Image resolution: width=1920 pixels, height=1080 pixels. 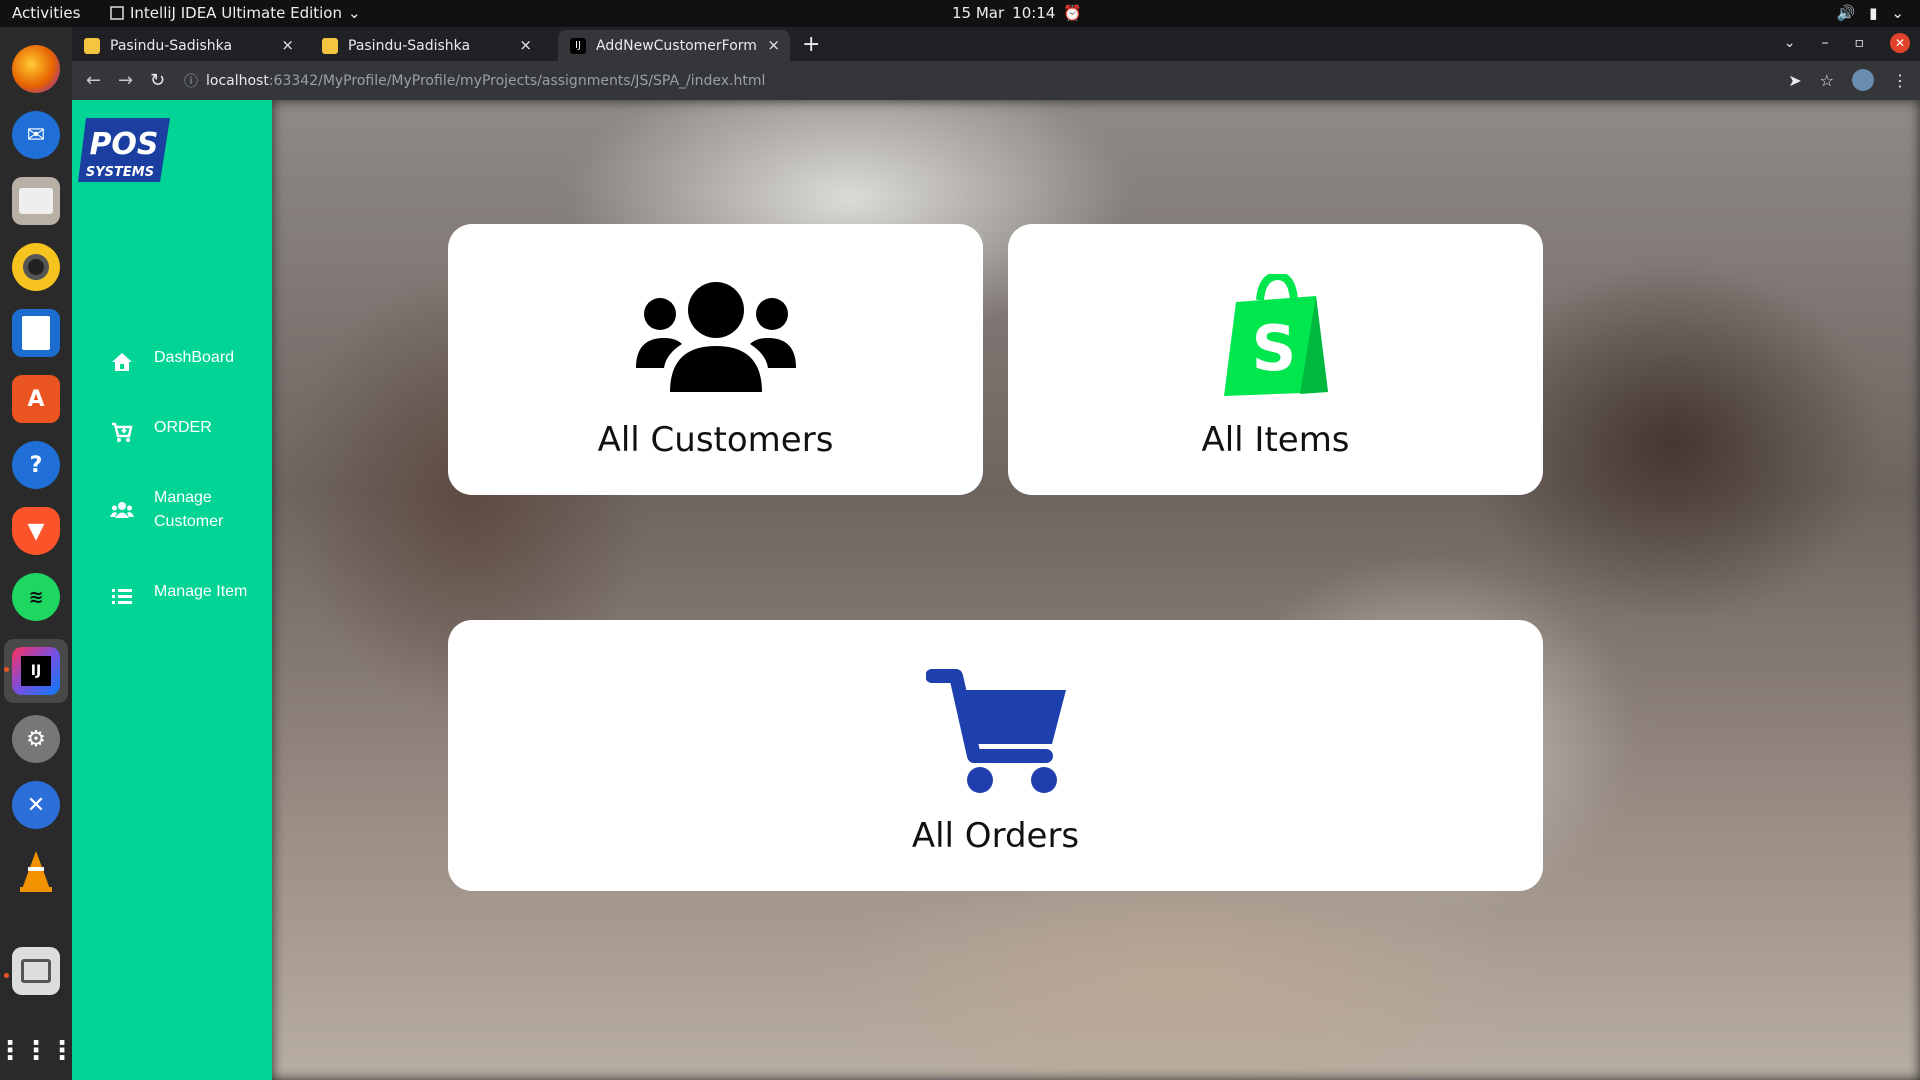 I want to click on all-customers-card: All Customers, so click(x=715, y=359).